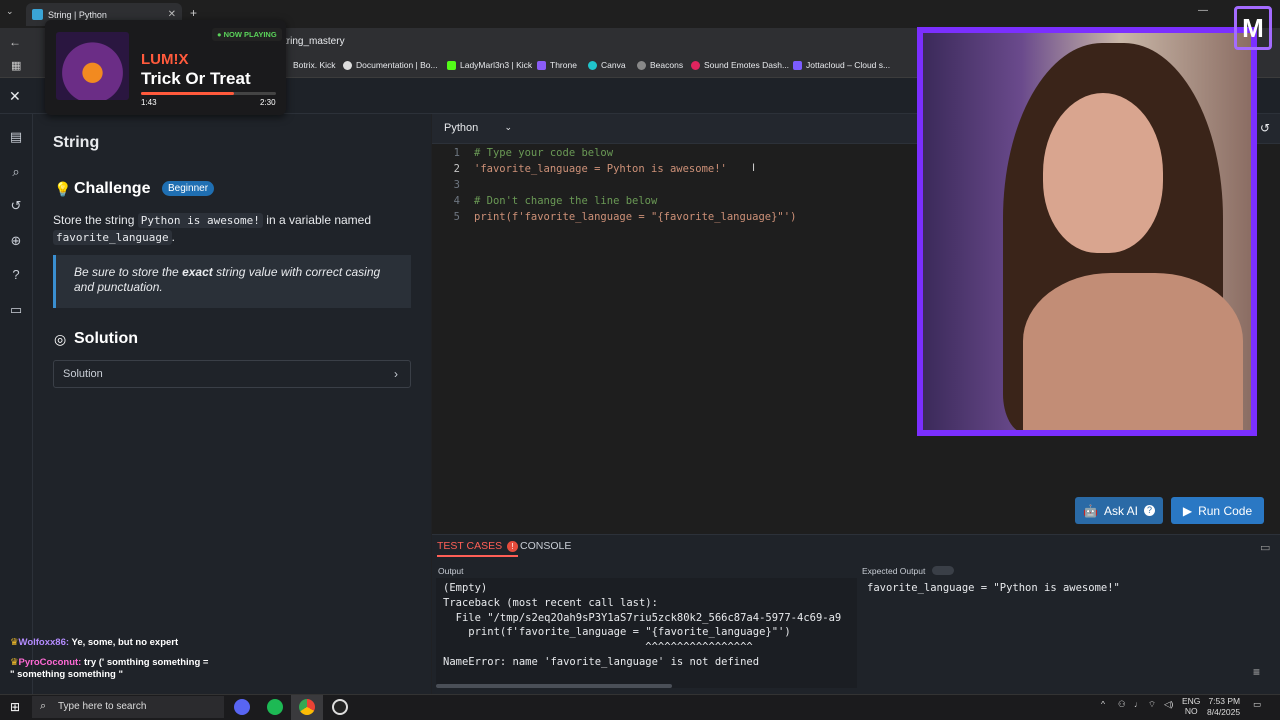 The image size is (1280, 720). What do you see at coordinates (149, 102) in the screenshot?
I see `track-elapsed: 1:43` at bounding box center [149, 102].